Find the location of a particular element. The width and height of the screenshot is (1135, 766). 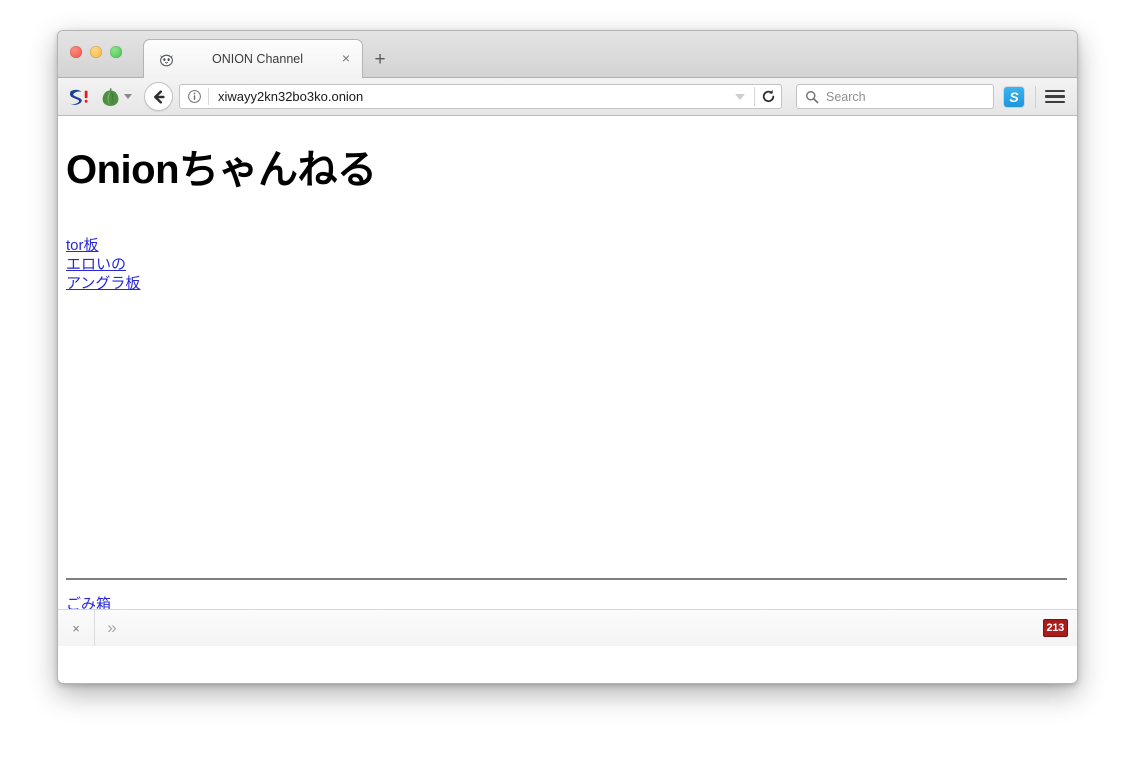

url-text: xiwayy2kn32bo3ko.onion is located at coordinates (472, 96).